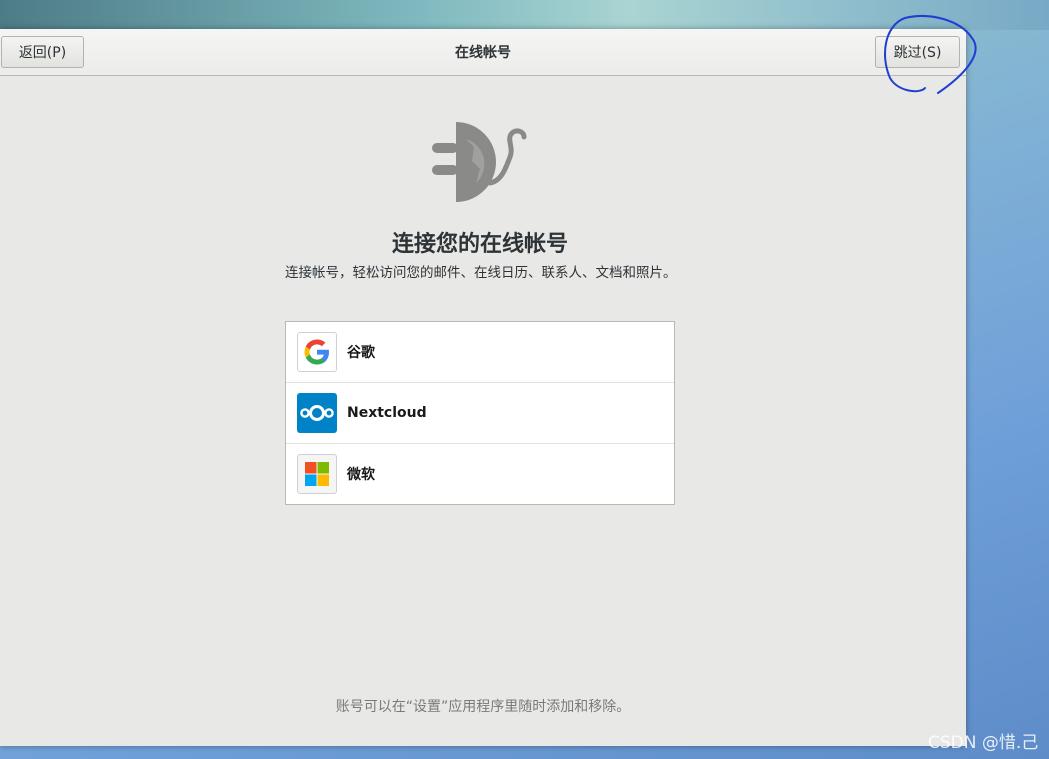 This screenshot has height=759, width=1049. Describe the element at coordinates (361, 353) in the screenshot. I see `provider-label-google: 谷歌` at that location.